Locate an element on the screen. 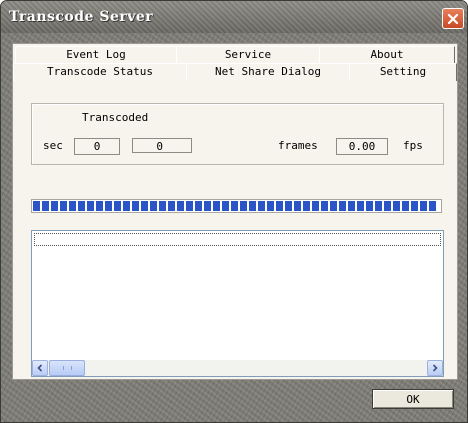 The width and height of the screenshot is (468, 423). transcode-progress-bar is located at coordinates (236, 206).